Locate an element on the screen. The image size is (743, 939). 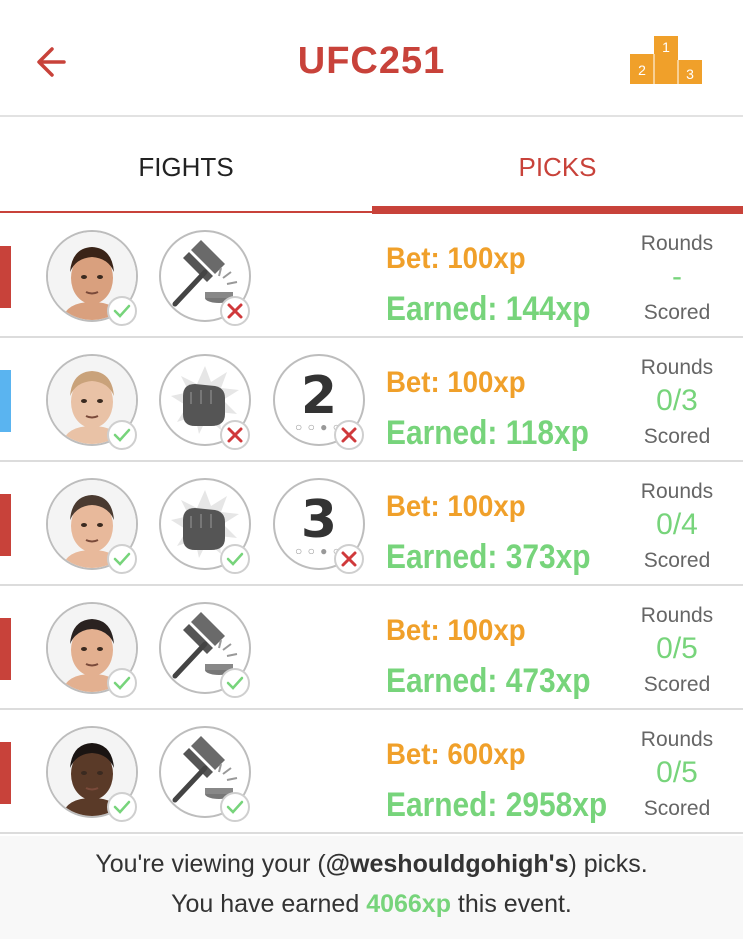
pick-row: Bet: 100xp Earned: 473xp Rounds 0/5 Scored is located at coordinates (371, 649).